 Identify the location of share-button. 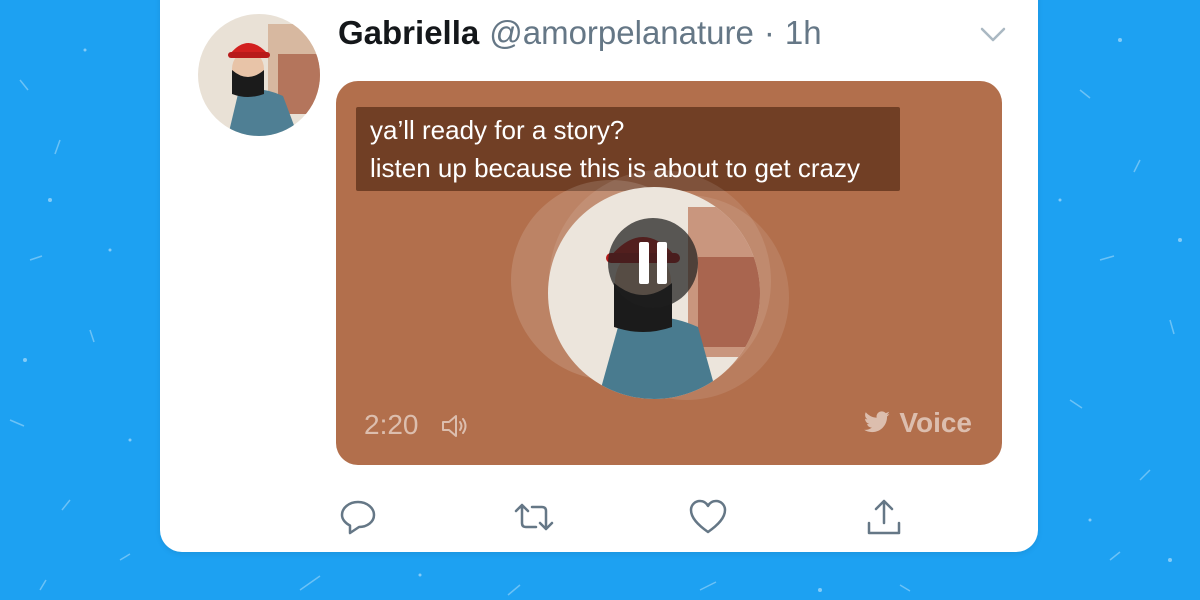
(884, 517).